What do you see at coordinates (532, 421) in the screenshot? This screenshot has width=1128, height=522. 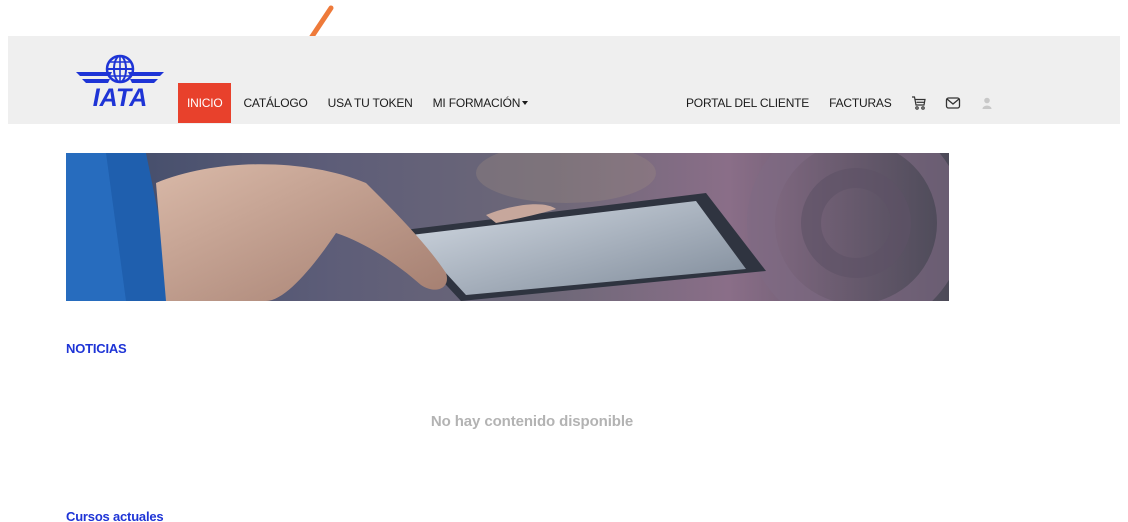 I see `empty-content-message: No hay contenido disponible` at bounding box center [532, 421].